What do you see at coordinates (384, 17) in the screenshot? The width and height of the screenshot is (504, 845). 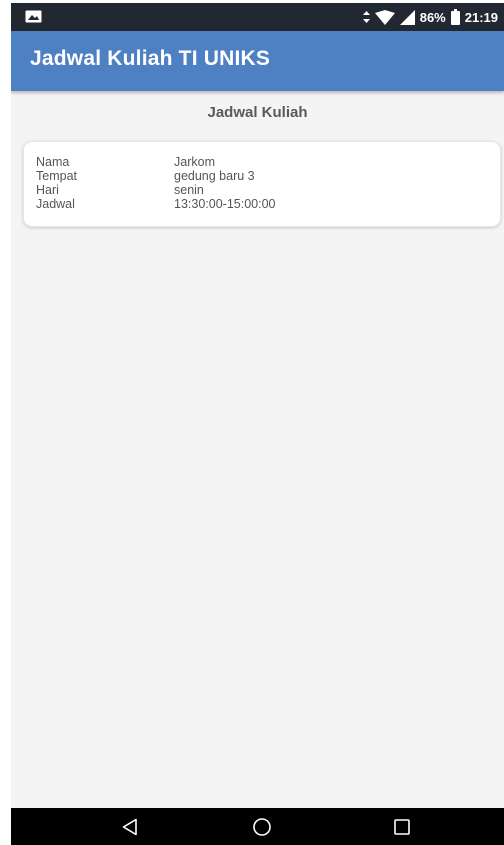 I see `wifi-icon` at bounding box center [384, 17].